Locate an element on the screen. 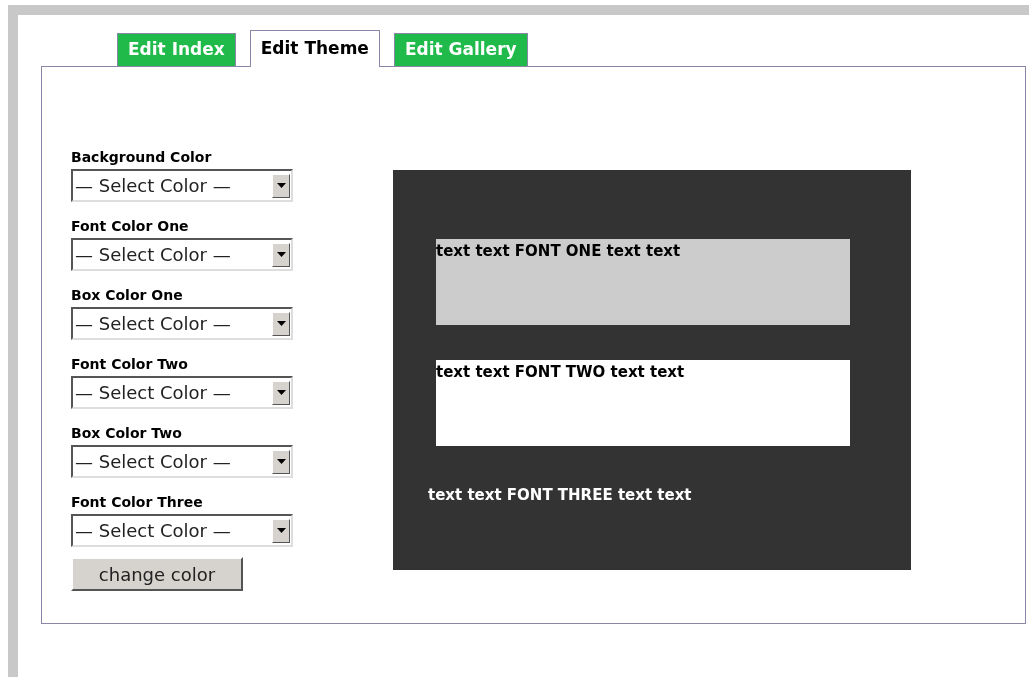 This screenshot has width=1029, height=677. sample-text: text text FONT TWO text text is located at coordinates (560, 372).